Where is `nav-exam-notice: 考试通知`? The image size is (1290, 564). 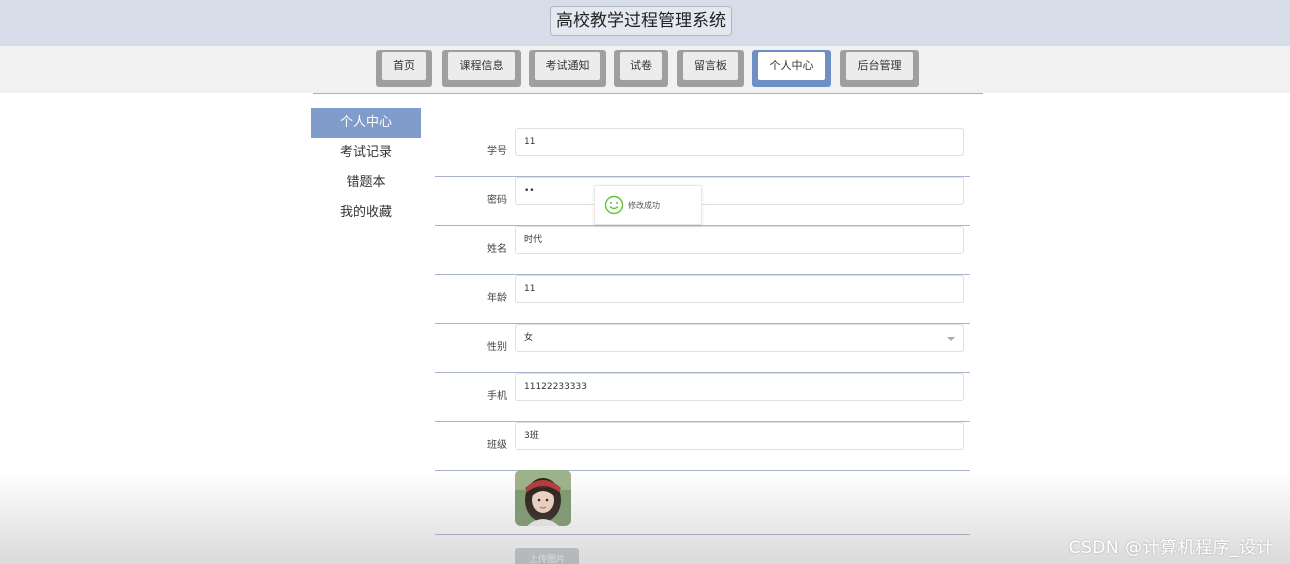 nav-exam-notice: 考试通知 is located at coordinates (567, 68).